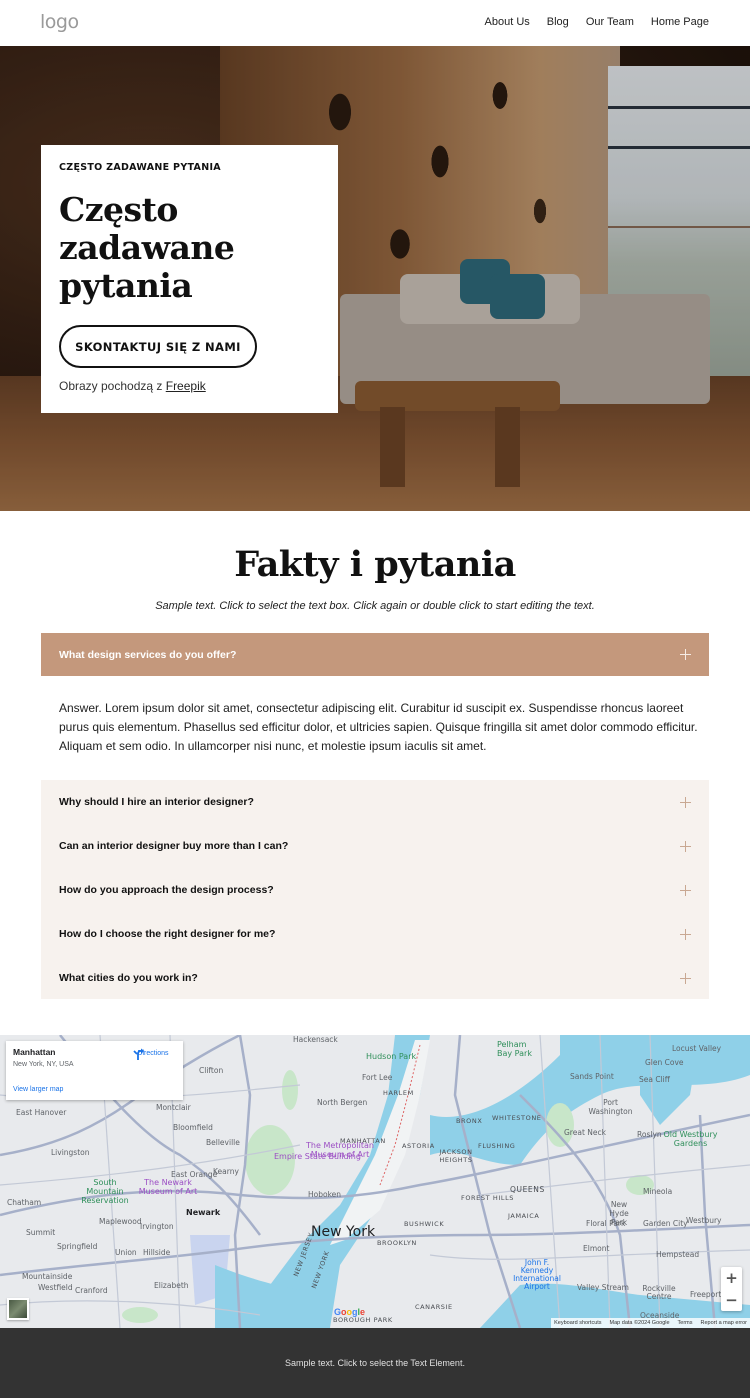 The width and height of the screenshot is (750, 1398). What do you see at coordinates (38, 1089) in the screenshot?
I see `view-larger-map-link: View larger map` at bounding box center [38, 1089].